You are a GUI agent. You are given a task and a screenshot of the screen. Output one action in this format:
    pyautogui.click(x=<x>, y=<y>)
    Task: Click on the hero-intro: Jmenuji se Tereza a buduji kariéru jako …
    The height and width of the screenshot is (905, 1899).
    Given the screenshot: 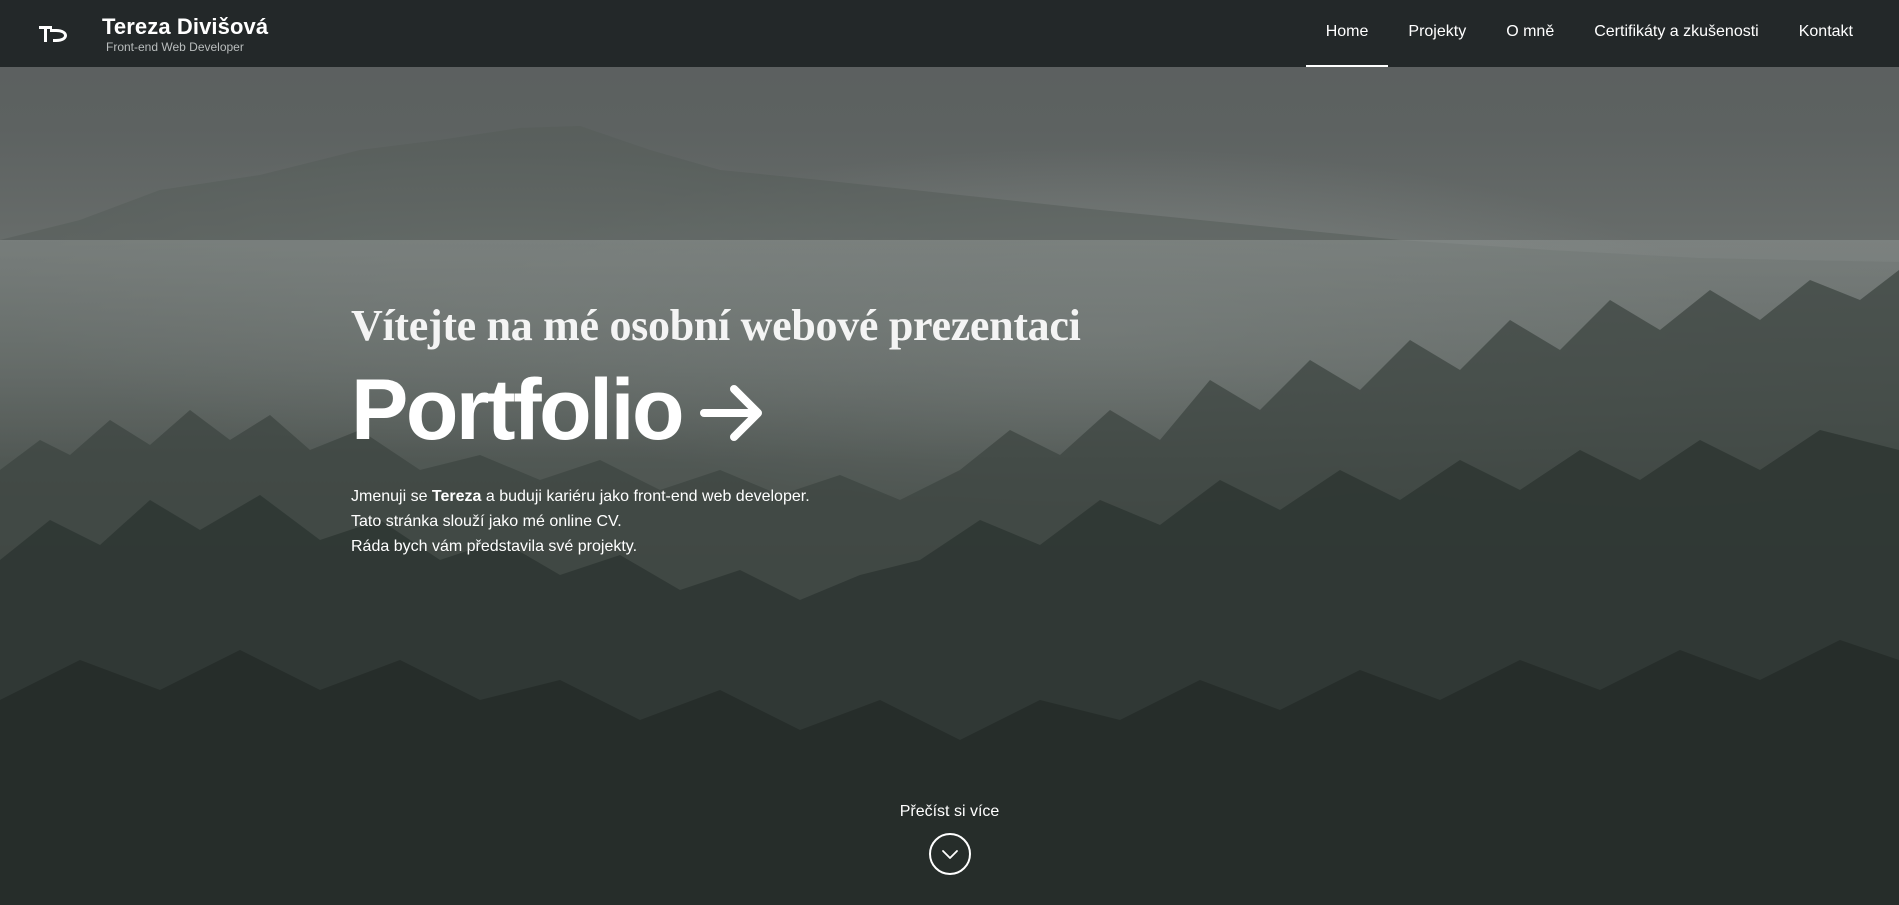 What is the action you would take?
    pyautogui.click(x=716, y=521)
    